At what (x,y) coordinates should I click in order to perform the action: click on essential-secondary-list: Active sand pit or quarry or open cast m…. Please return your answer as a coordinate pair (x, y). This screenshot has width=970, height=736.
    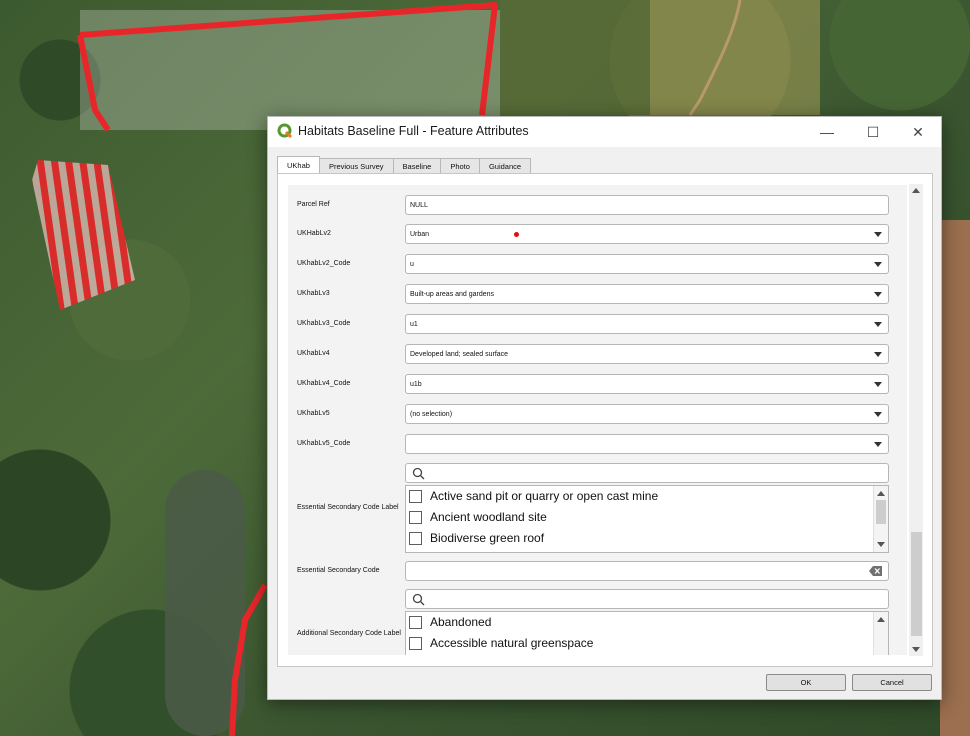
    Looking at the image, I should click on (647, 519).